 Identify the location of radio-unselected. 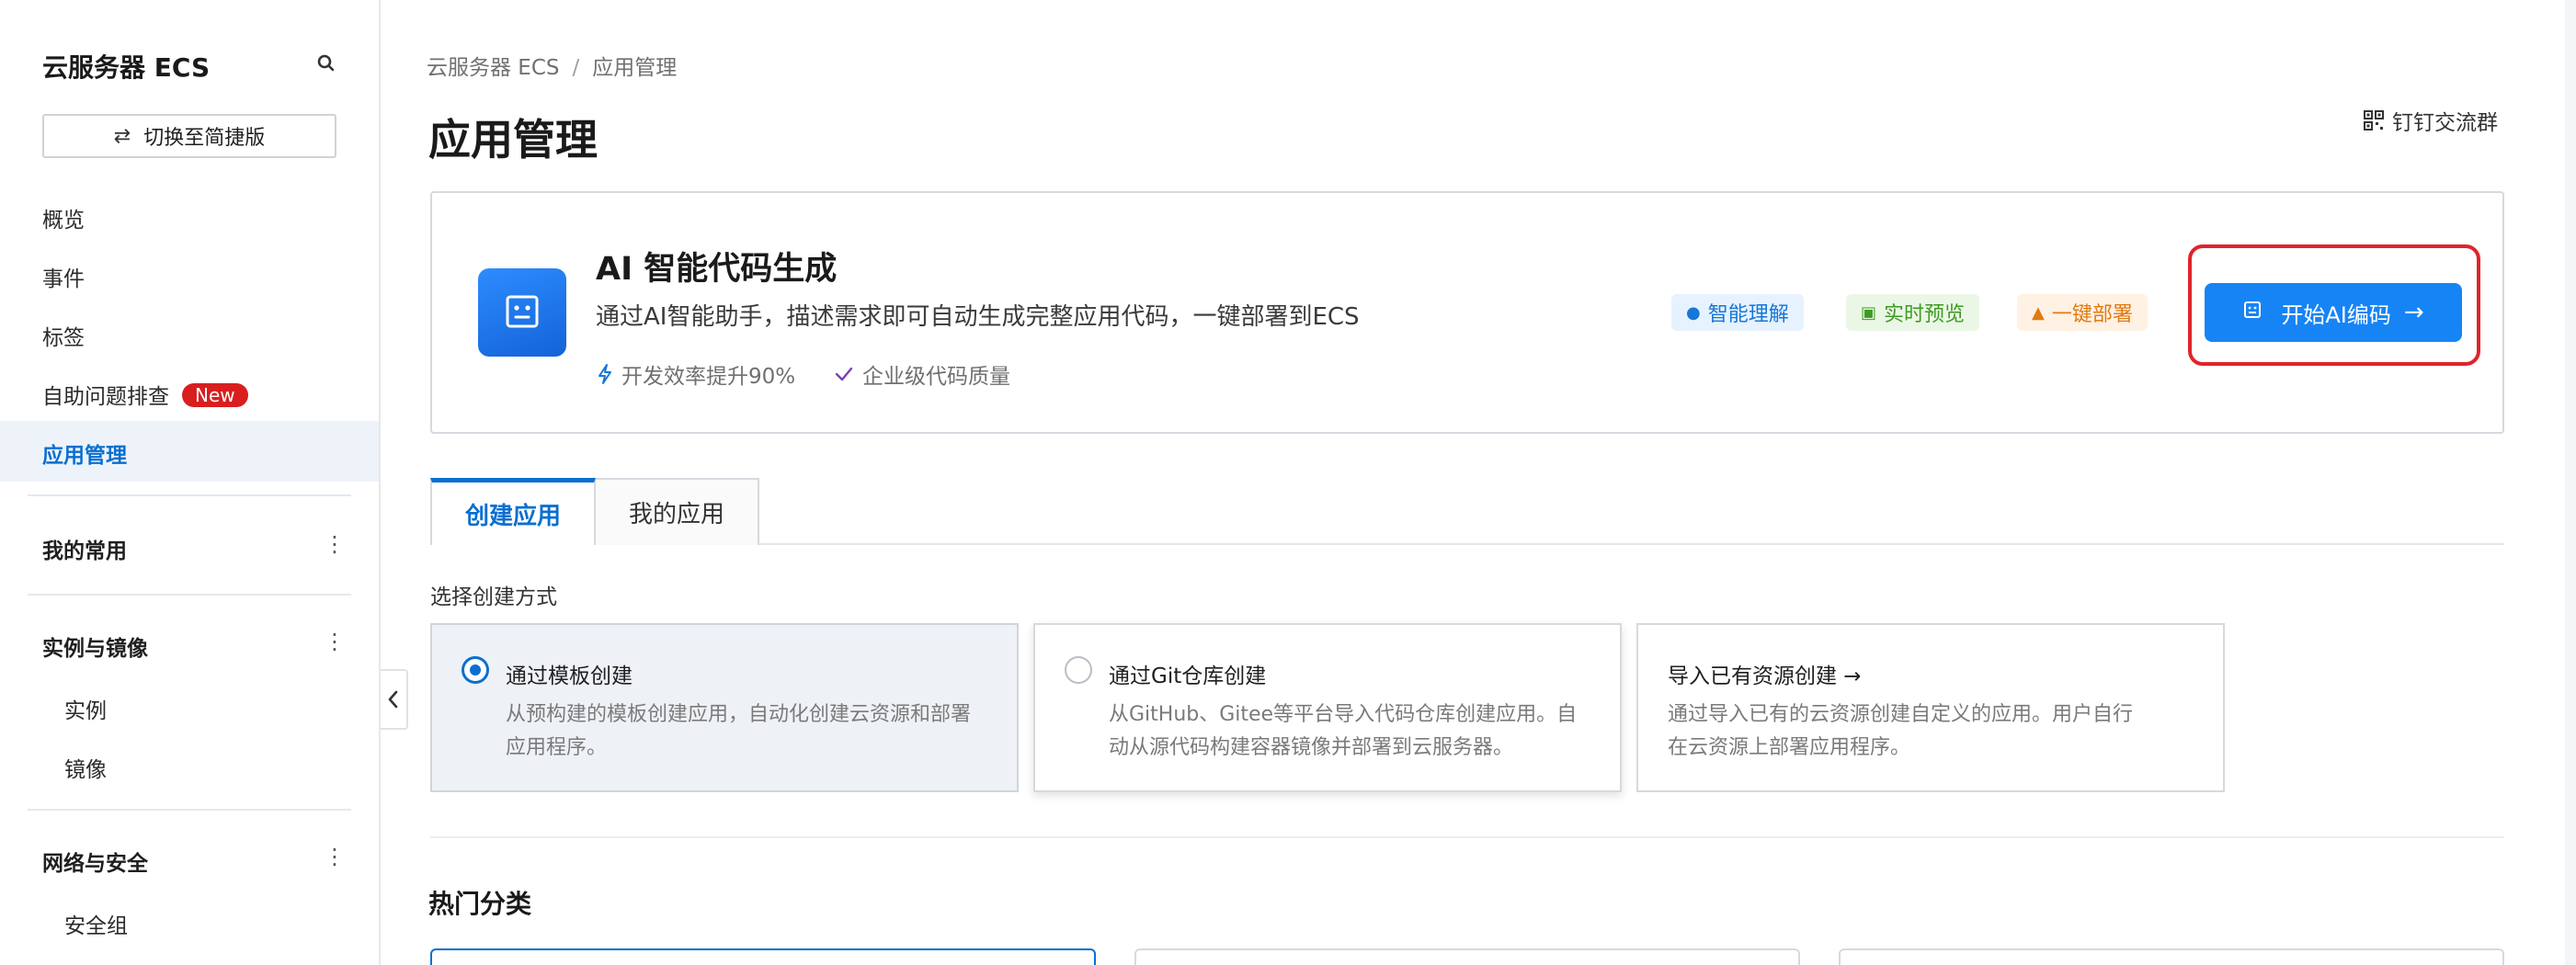
(1078, 670).